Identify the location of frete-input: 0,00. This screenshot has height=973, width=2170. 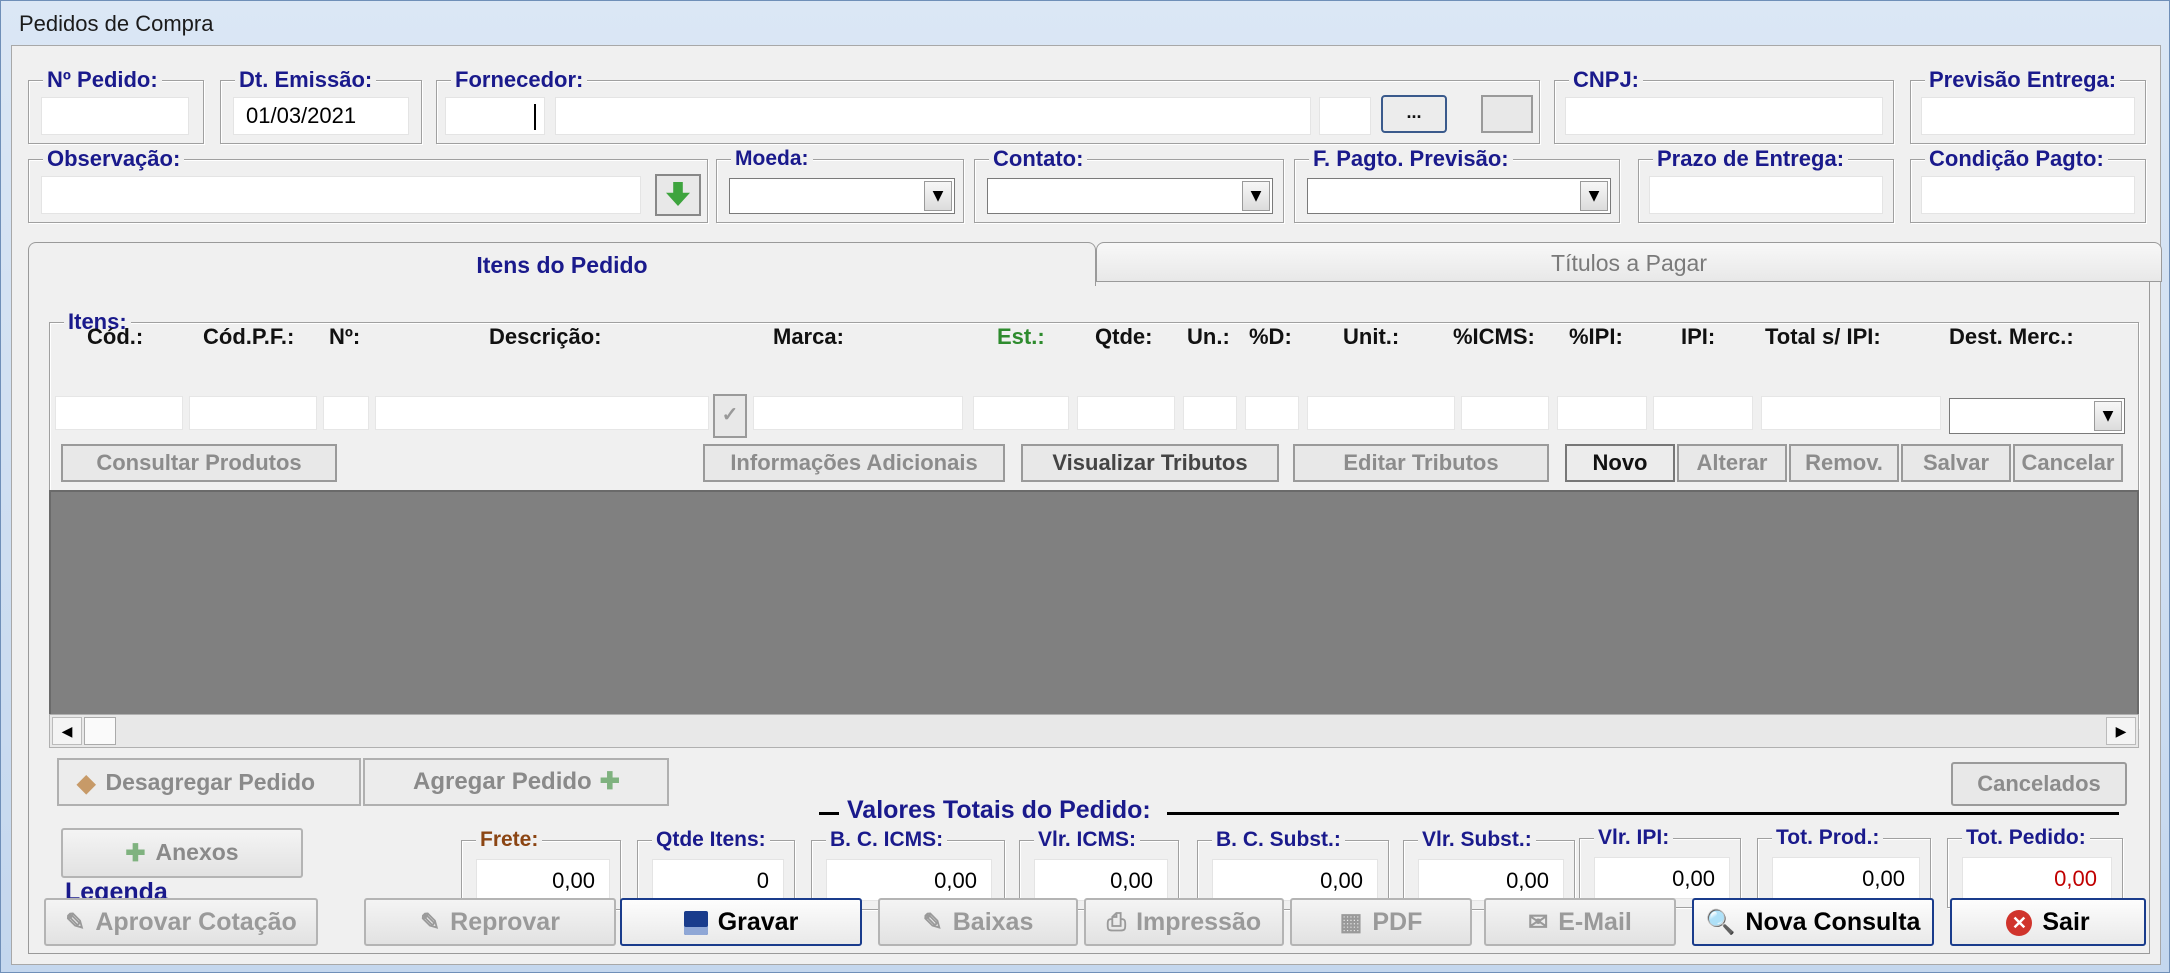
(543, 880).